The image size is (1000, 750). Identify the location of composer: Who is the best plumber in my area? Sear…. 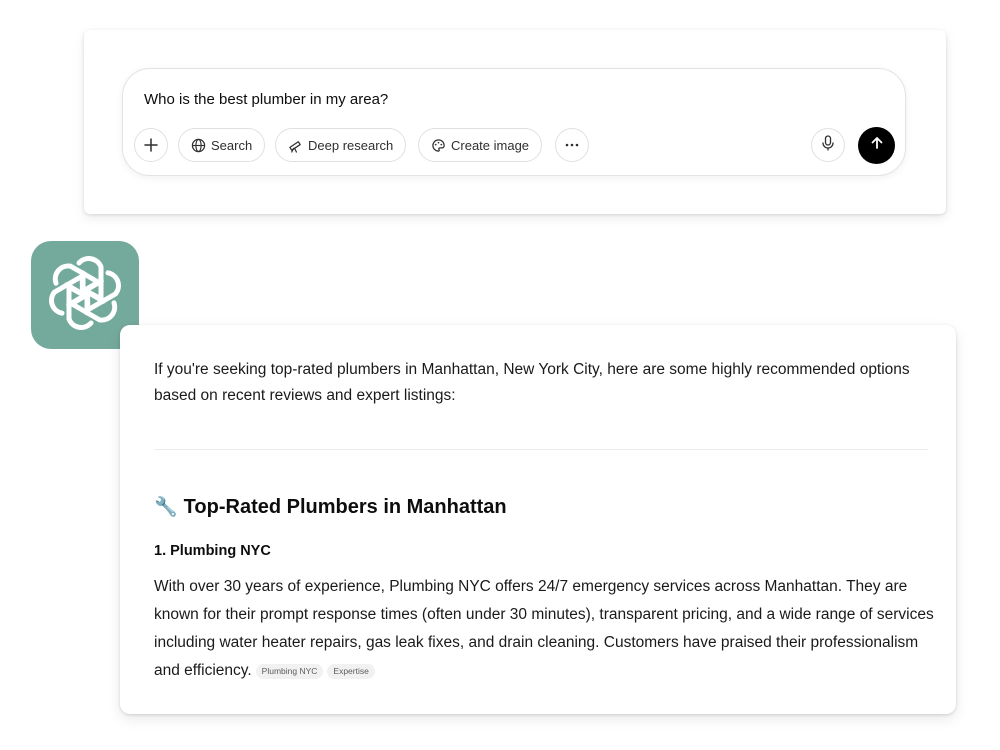
(514, 122).